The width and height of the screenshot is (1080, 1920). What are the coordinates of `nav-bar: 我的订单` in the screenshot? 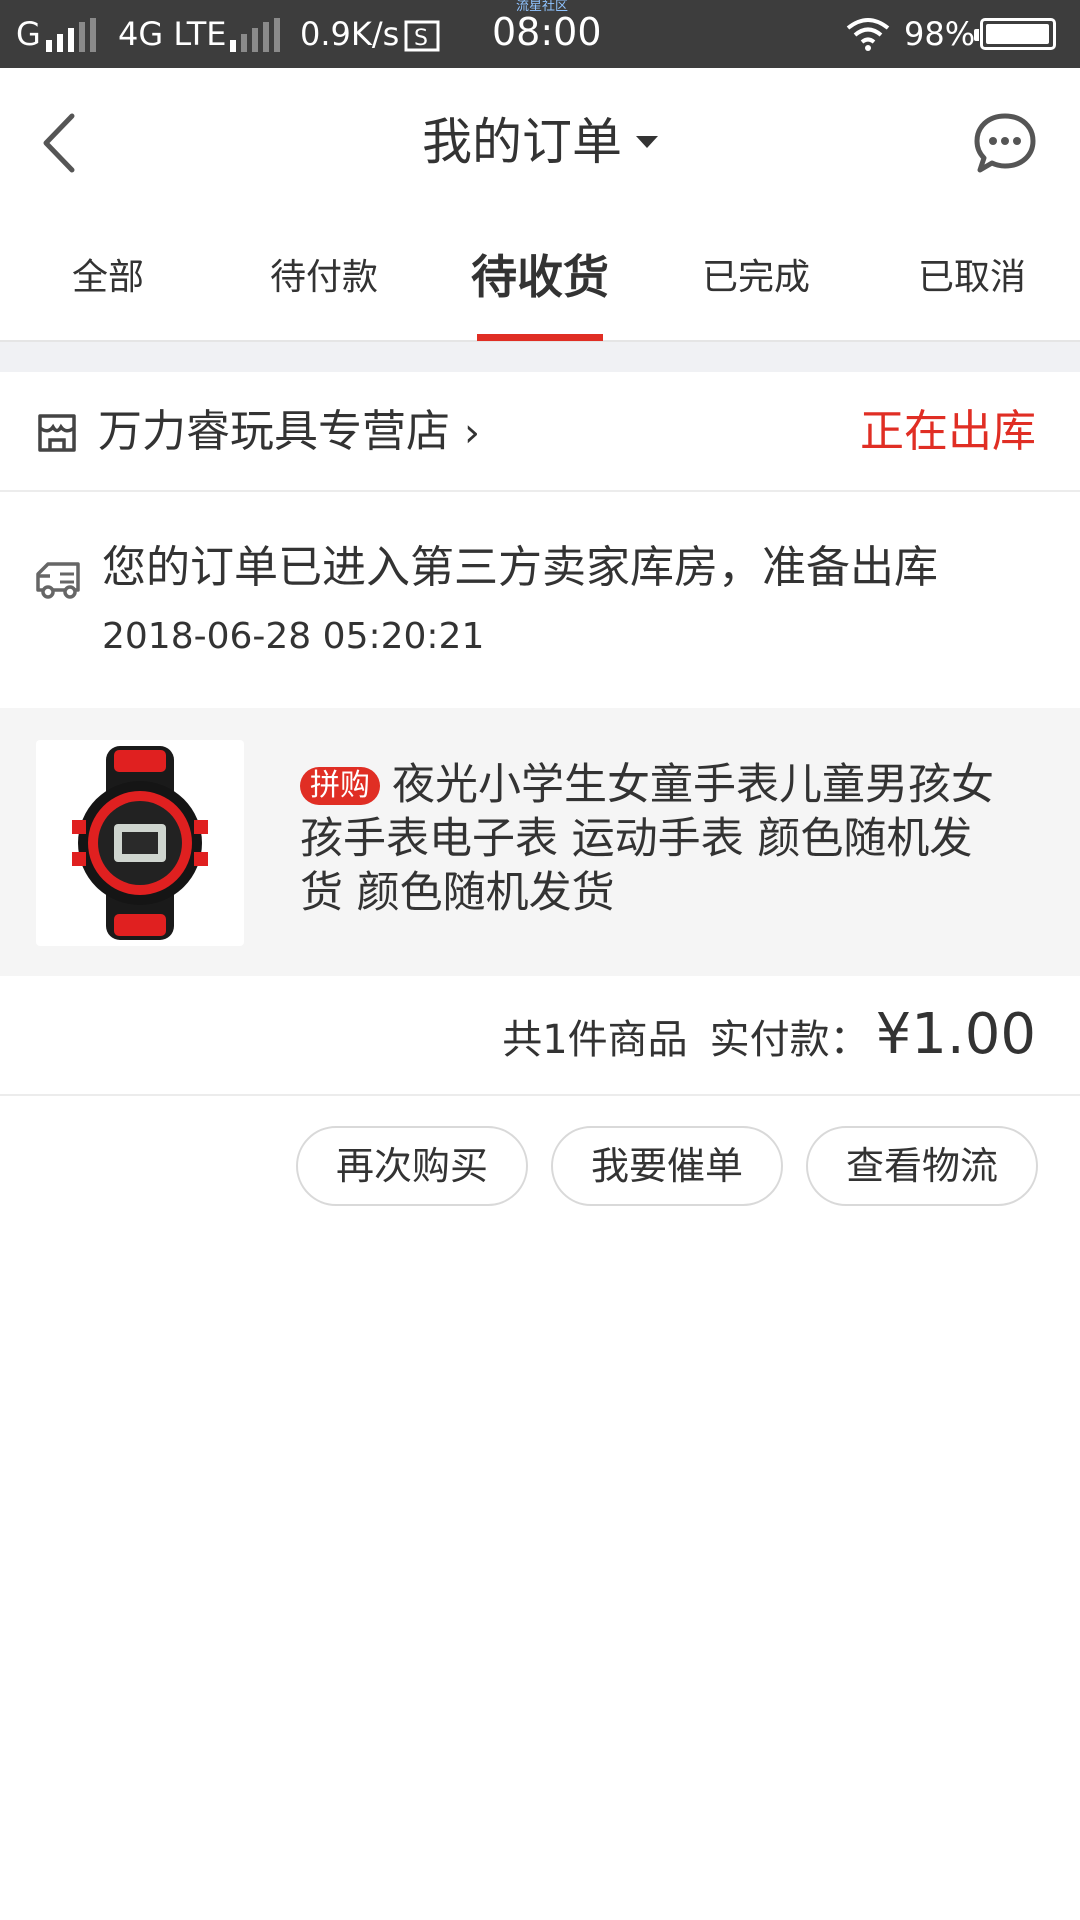 It's located at (540, 143).